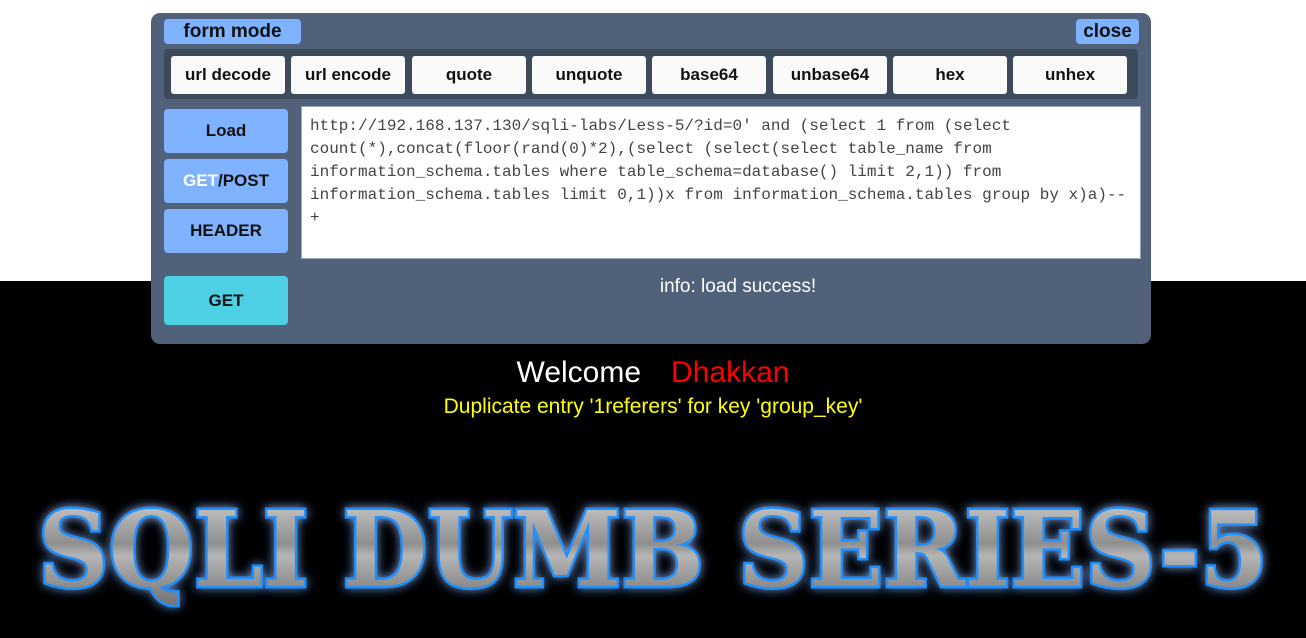  What do you see at coordinates (226, 231) in the screenshot?
I see `header-button: HEADER` at bounding box center [226, 231].